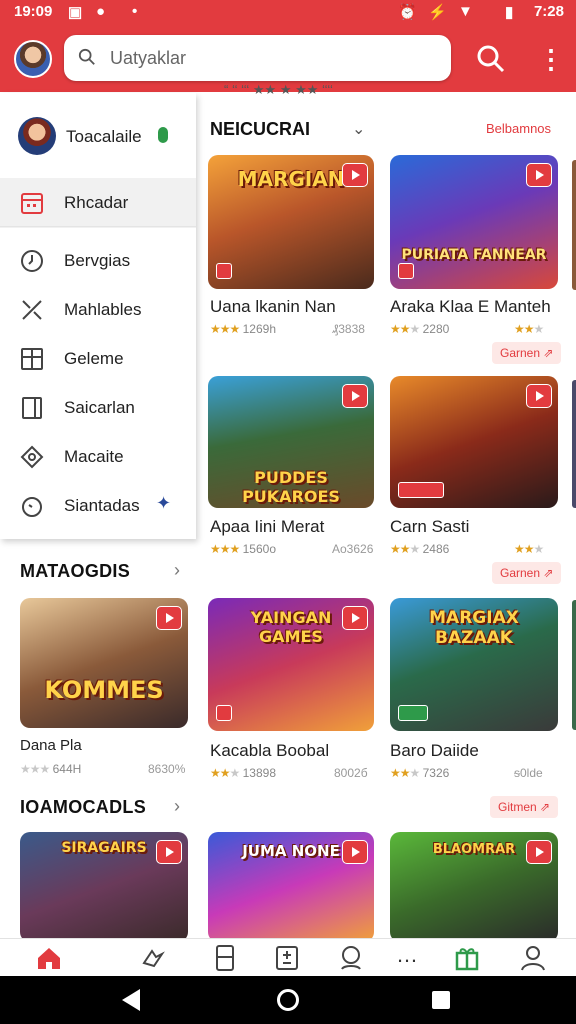 This screenshot has height=1024, width=576. Describe the element at coordinates (436, 329) in the screenshot. I see `review-count: 2280` at that location.